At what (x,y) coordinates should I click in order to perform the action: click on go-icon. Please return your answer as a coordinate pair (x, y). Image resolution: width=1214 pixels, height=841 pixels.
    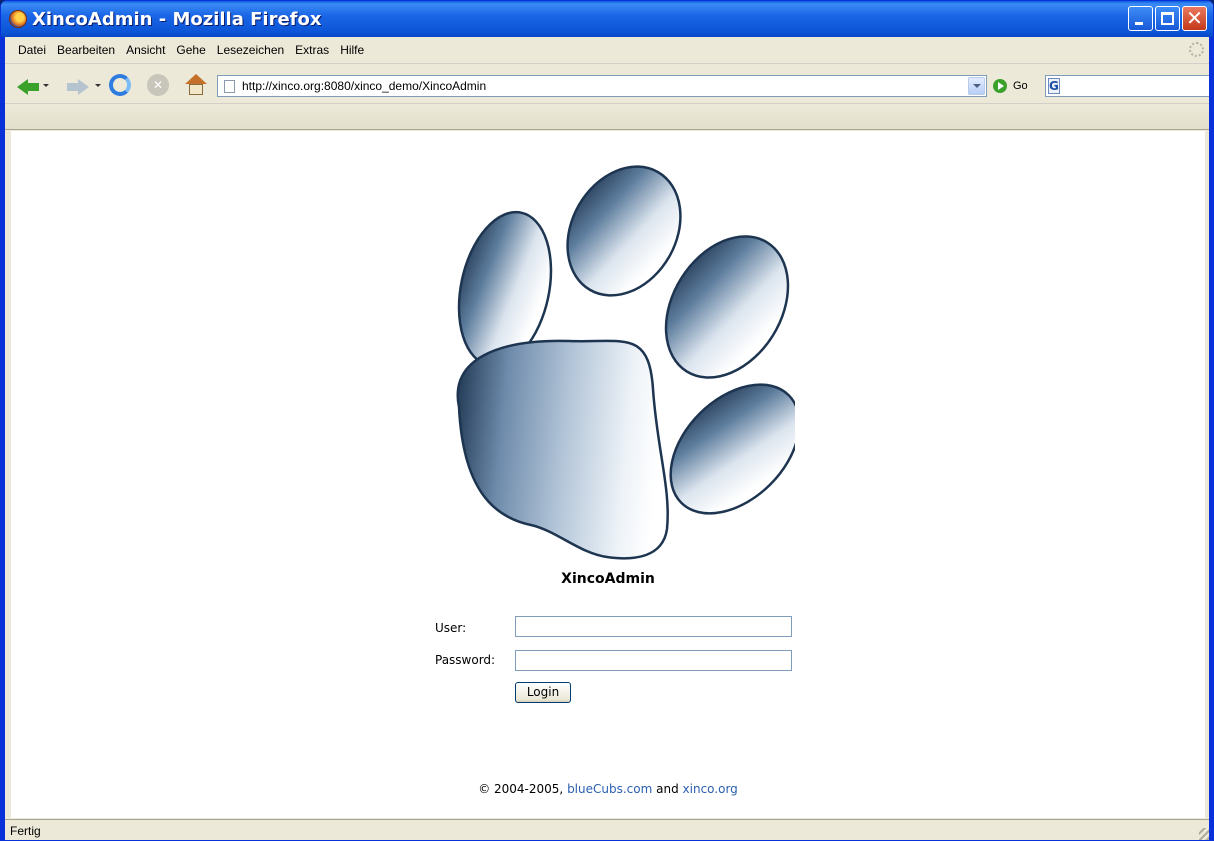
    Looking at the image, I should click on (1000, 86).